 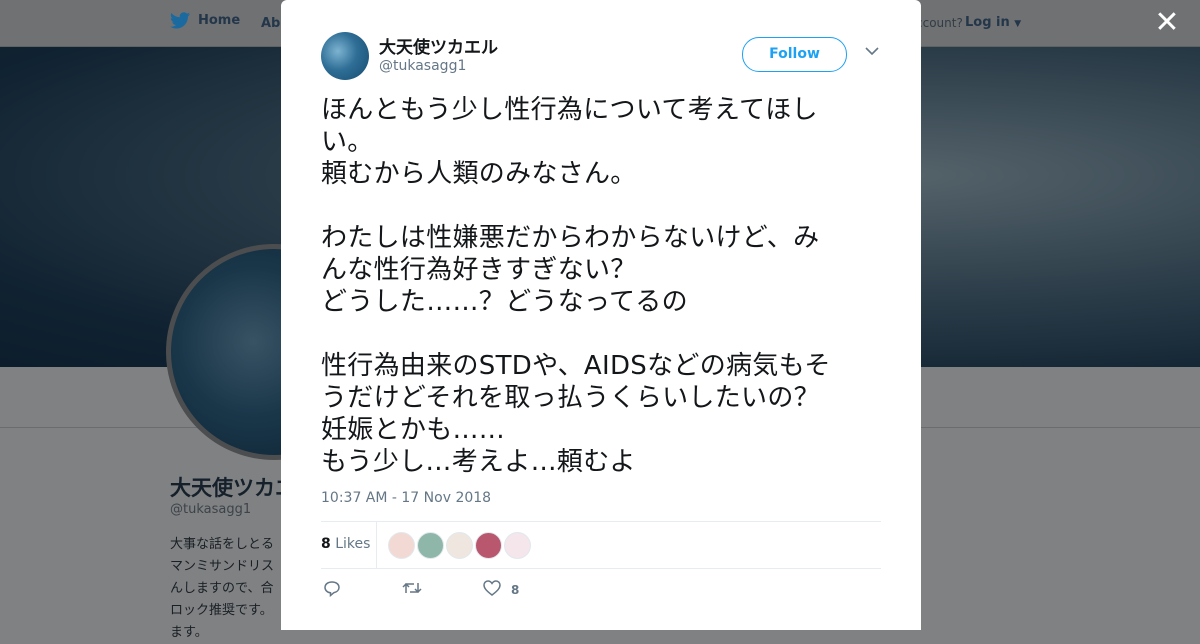 I want to click on heart-icon, so click(x=492, y=590).